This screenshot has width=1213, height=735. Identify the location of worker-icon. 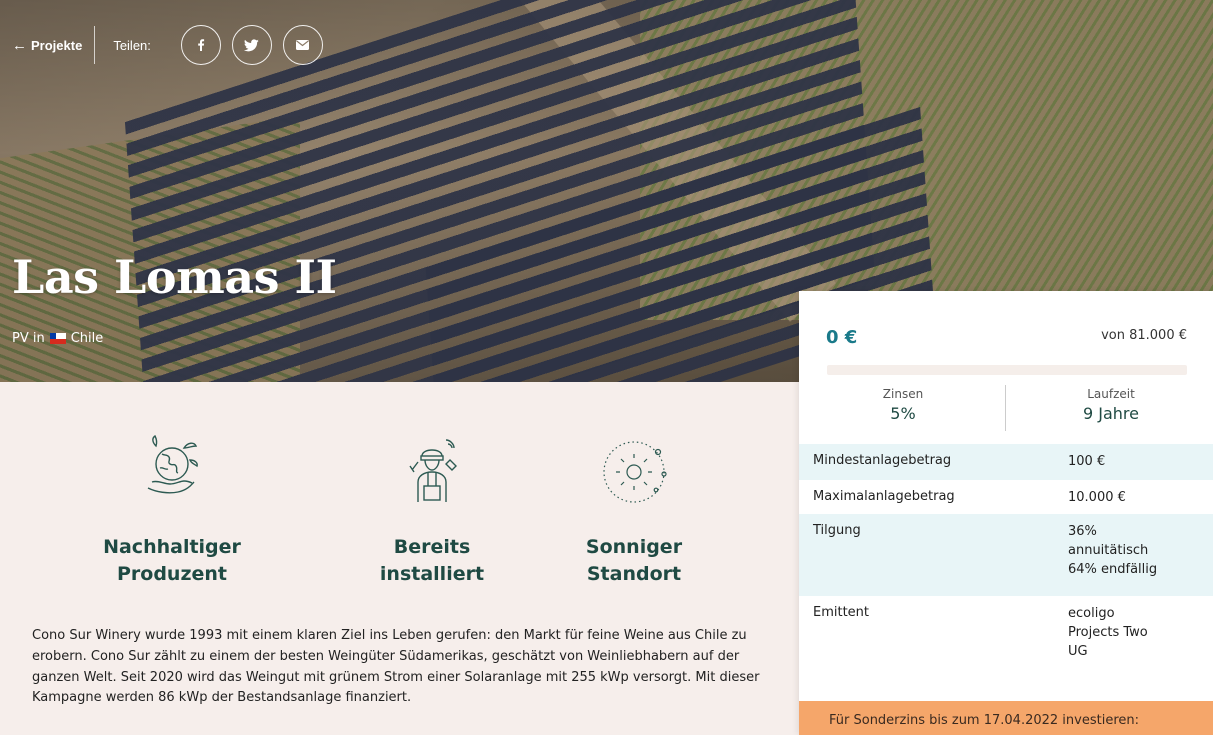
(433, 470).